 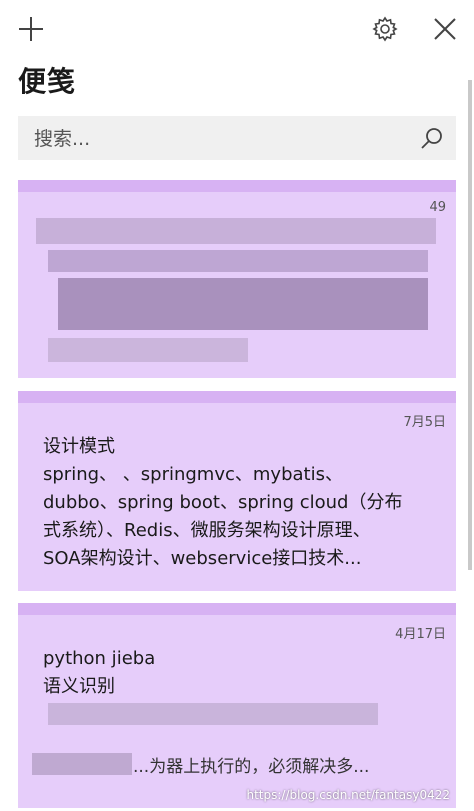 What do you see at coordinates (420, 634) in the screenshot?
I see `note-date: 4月17日` at bounding box center [420, 634].